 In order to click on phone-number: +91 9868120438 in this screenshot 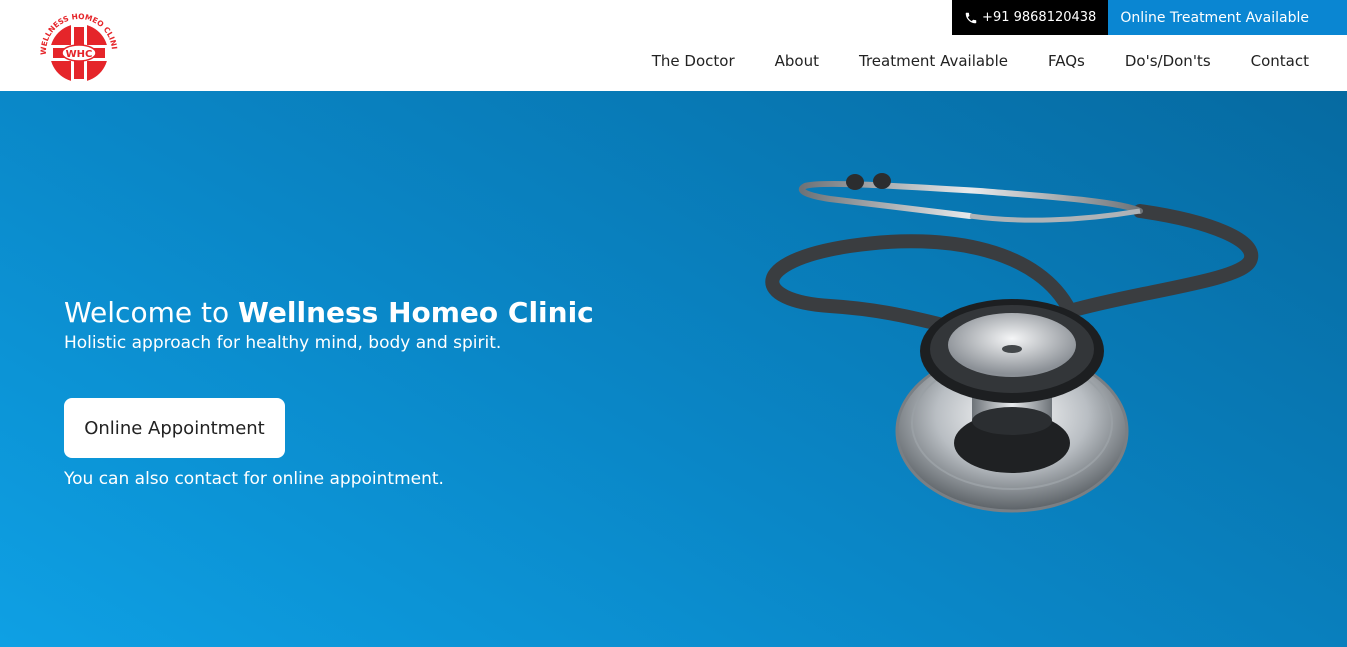, I will do `click(1039, 17)`.